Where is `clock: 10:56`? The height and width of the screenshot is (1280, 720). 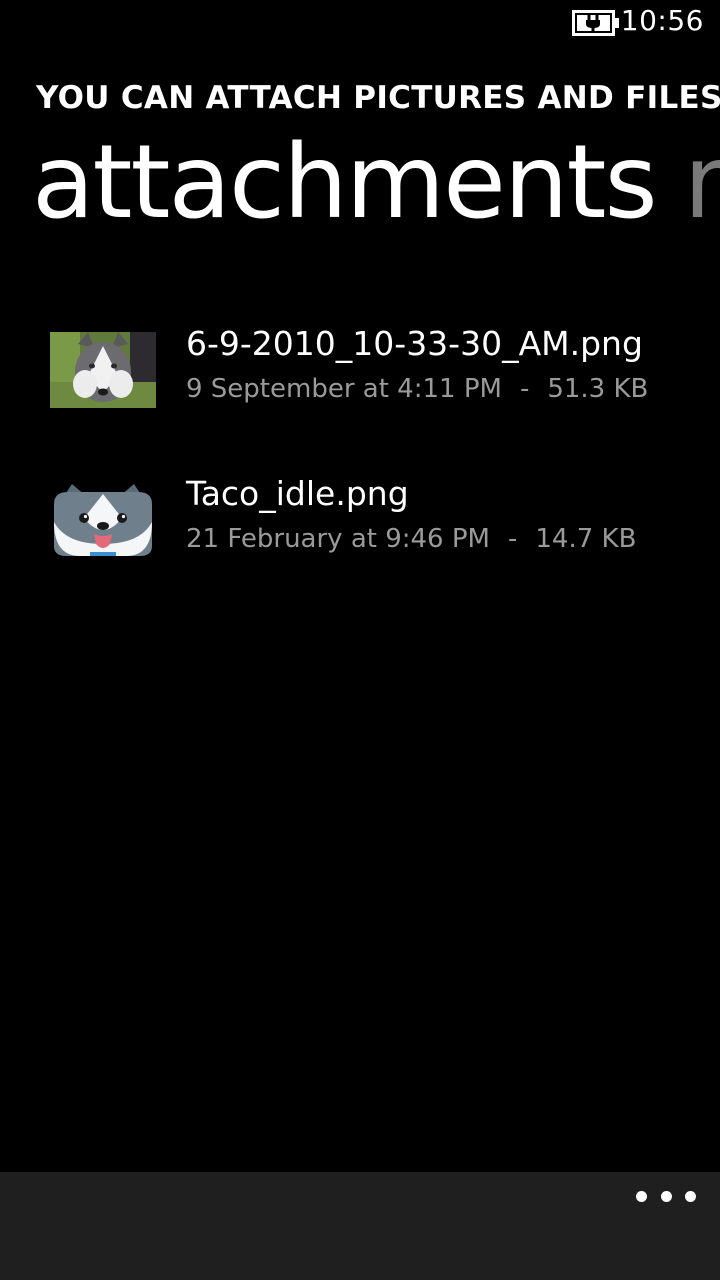
clock: 10:56 is located at coordinates (662, 20).